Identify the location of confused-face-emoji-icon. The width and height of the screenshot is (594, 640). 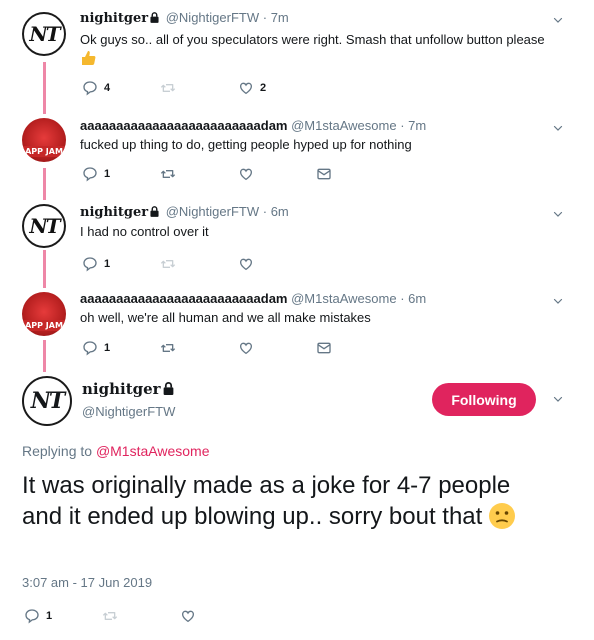
(502, 516).